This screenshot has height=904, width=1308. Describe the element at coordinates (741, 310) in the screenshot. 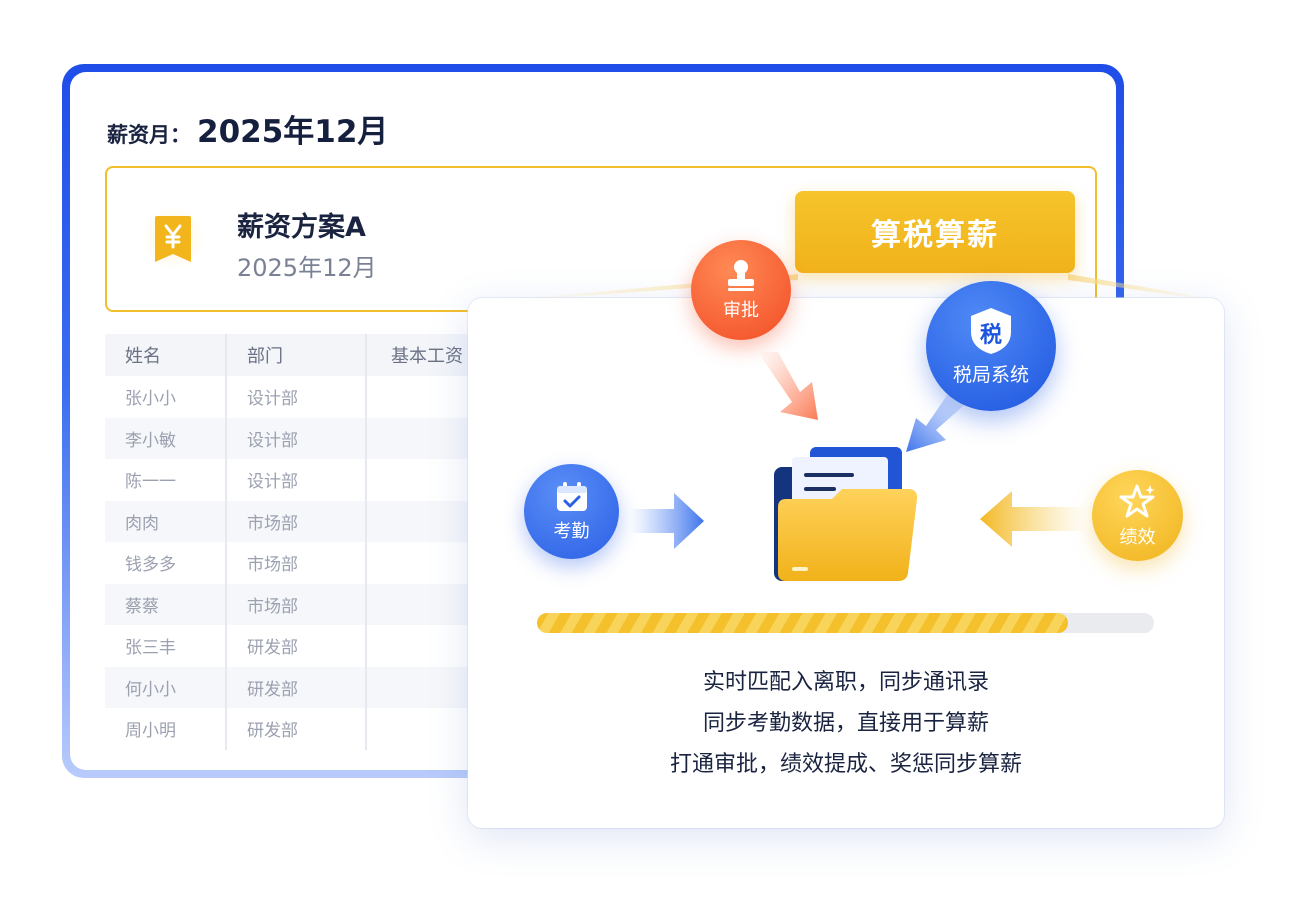

I see `approval-label: 审批` at that location.